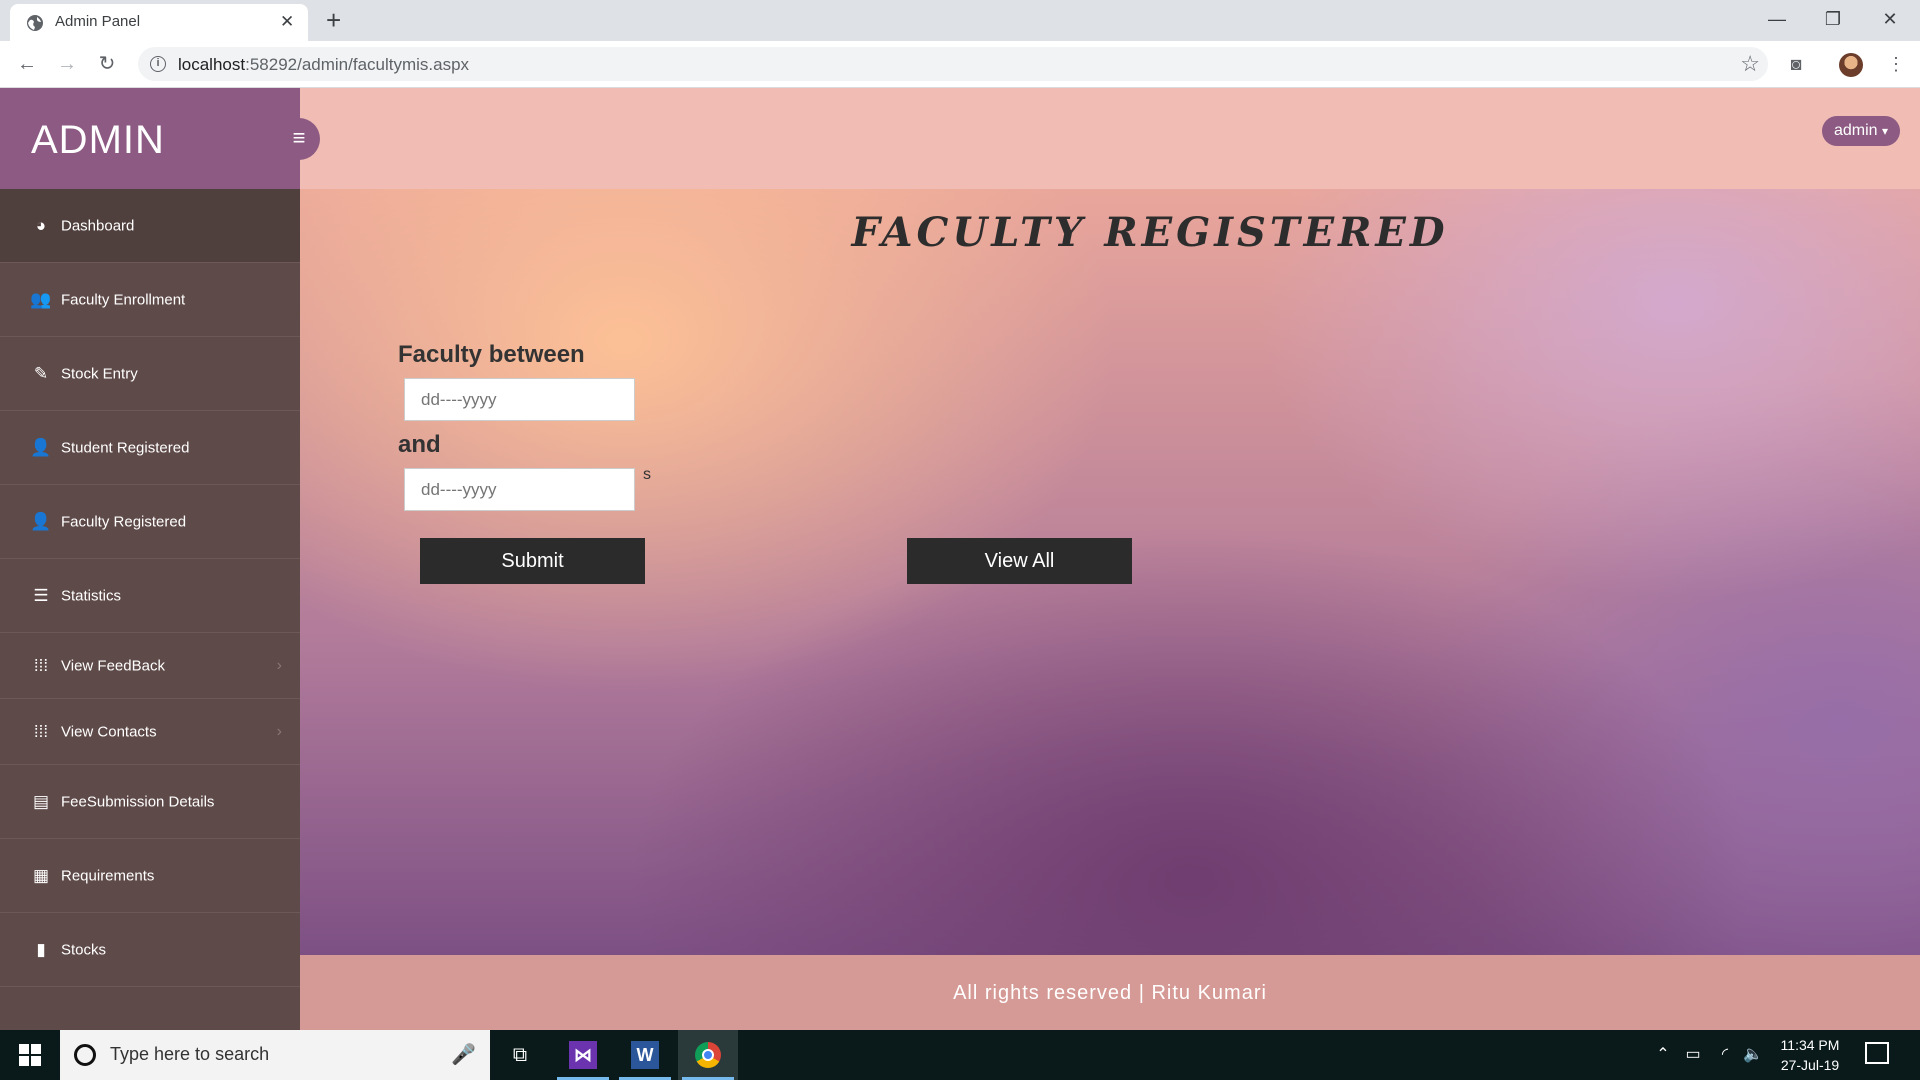  Describe the element at coordinates (532, 561) in the screenshot. I see `submit-button: Submit` at that location.